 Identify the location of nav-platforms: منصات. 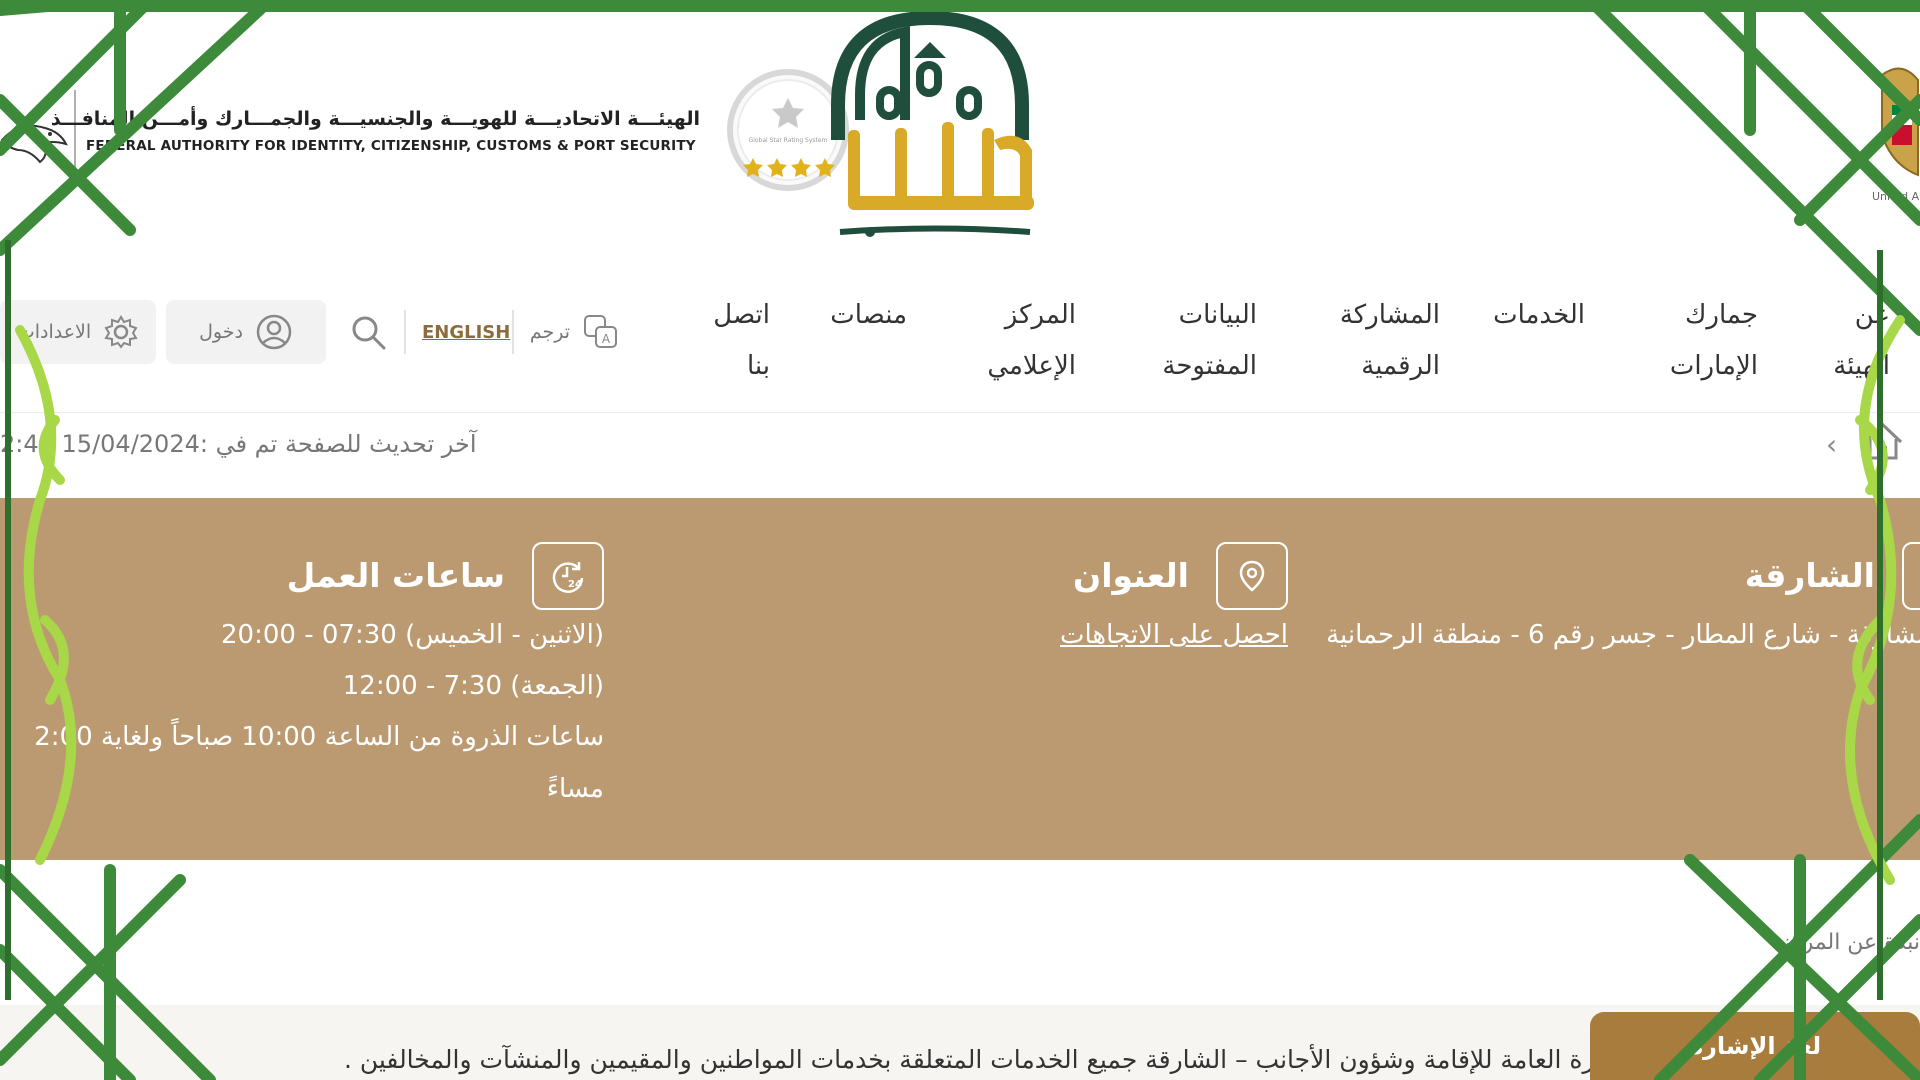
(868, 315).